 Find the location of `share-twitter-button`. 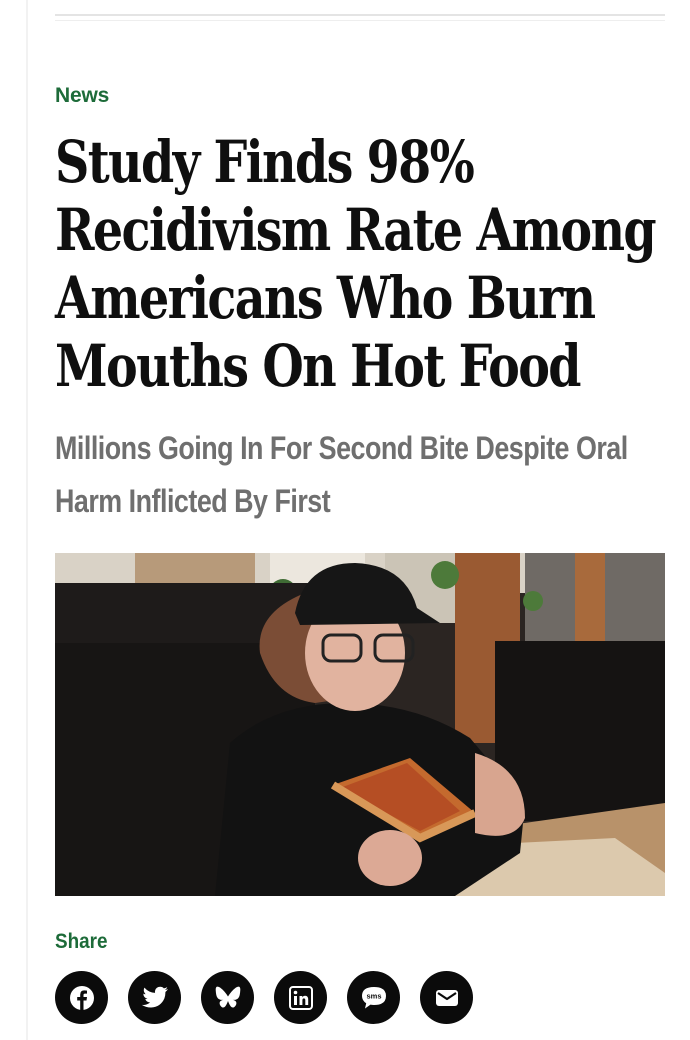

share-twitter-button is located at coordinates (154, 997).